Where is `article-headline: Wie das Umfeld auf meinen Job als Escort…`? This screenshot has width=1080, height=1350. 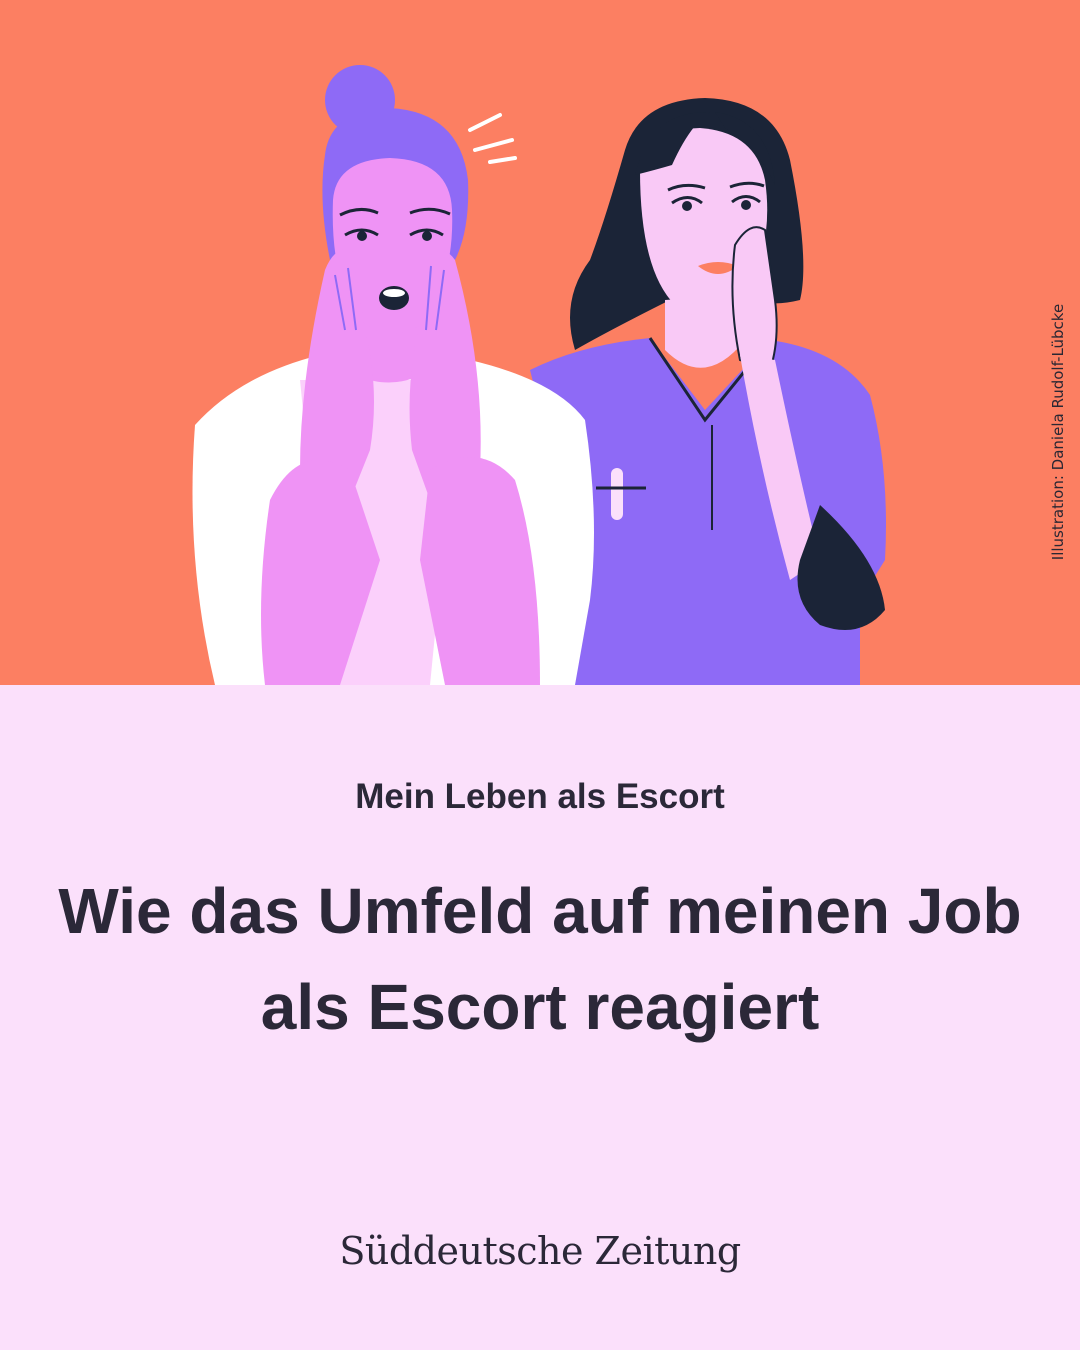 article-headline: Wie das Umfeld auf meinen Job als Escort… is located at coordinates (540, 959).